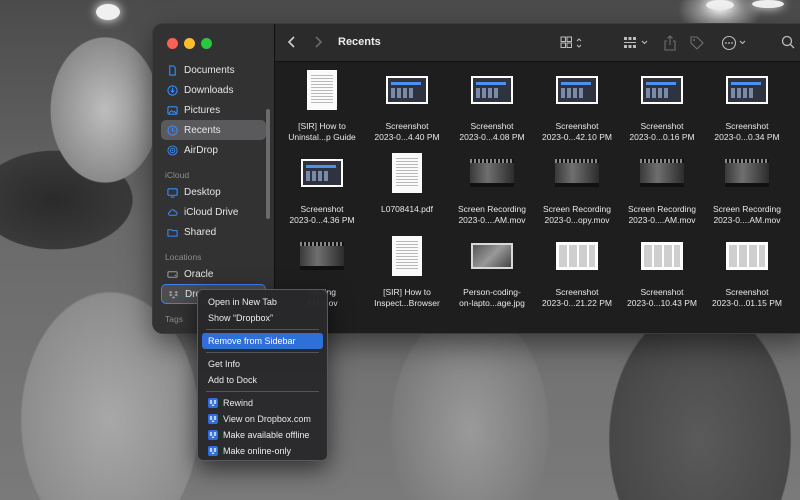 This screenshot has width=800, height=500. I want to click on chevron-right-icon, so click(319, 42).